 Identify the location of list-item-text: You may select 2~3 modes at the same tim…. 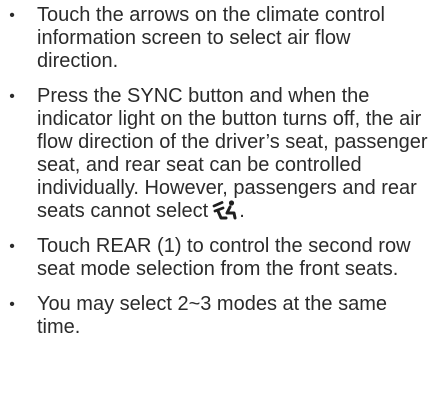
(212, 315).